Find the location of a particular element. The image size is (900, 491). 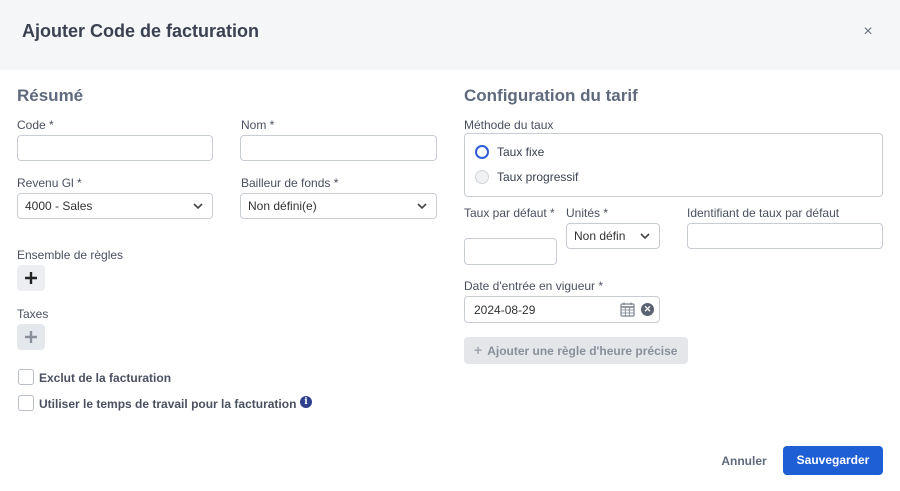

name-input is located at coordinates (338, 148).